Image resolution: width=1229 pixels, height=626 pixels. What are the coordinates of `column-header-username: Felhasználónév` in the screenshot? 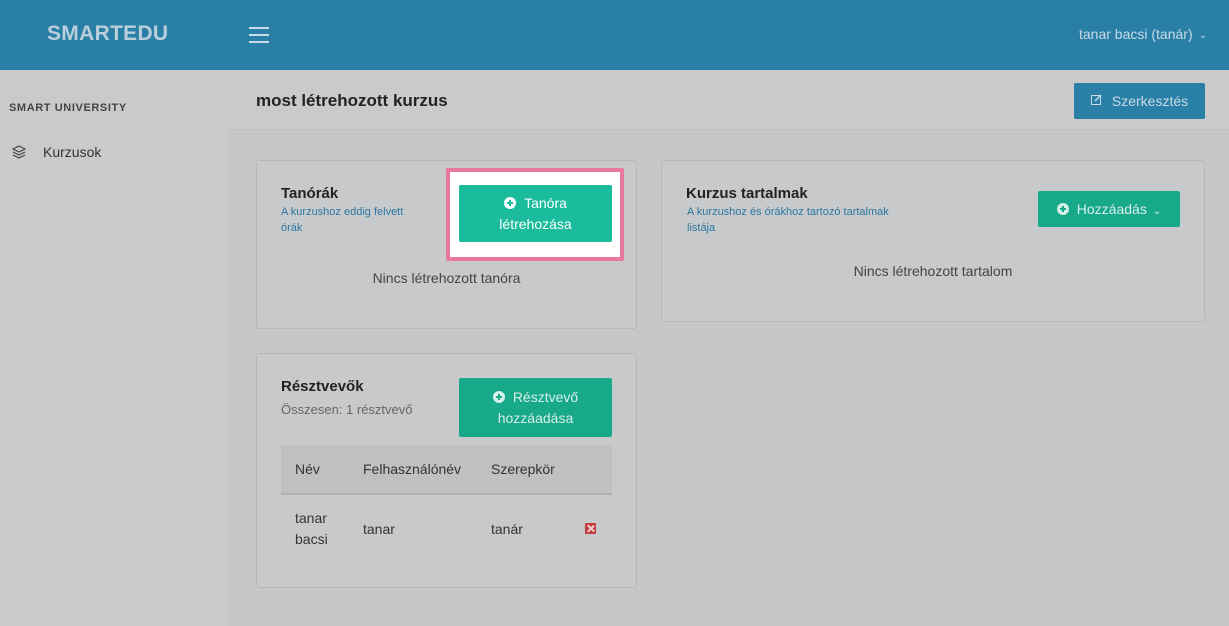 It's located at (412, 469).